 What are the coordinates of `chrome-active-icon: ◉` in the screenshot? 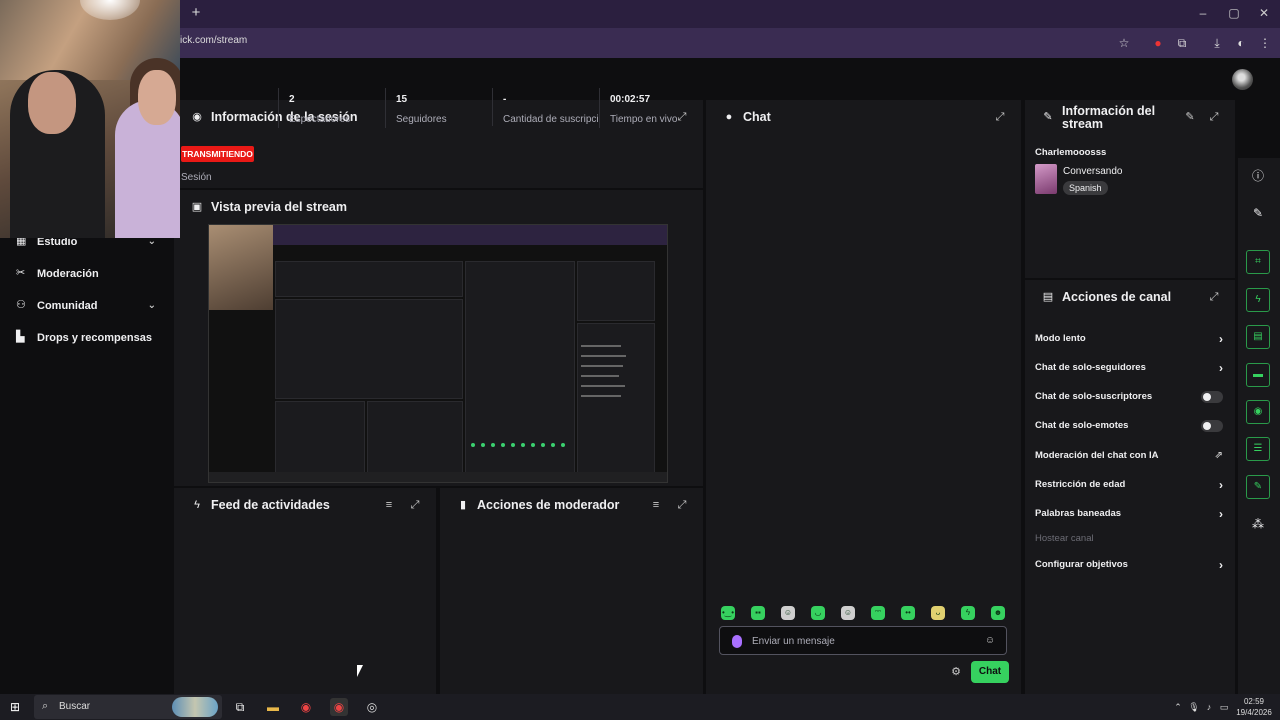 It's located at (339, 707).